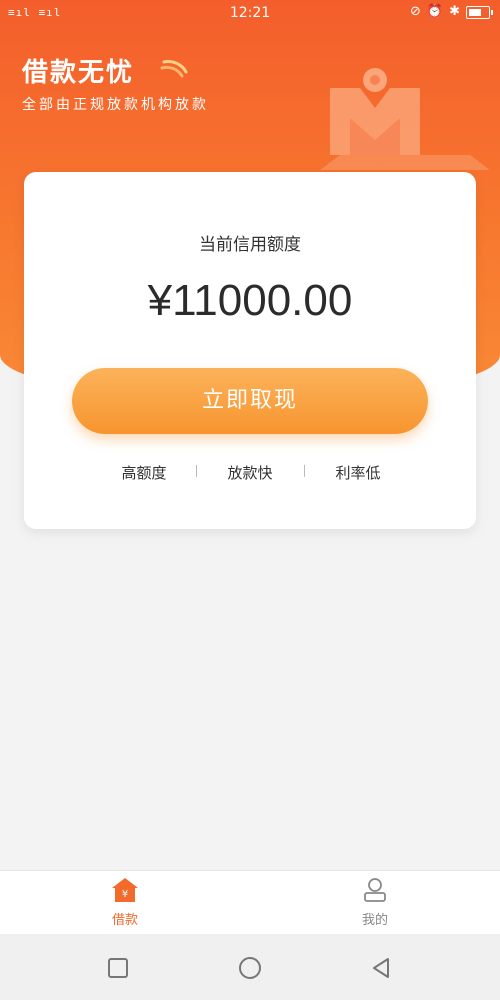 This screenshot has width=500, height=1000. I want to click on loan-home-icon: ¥, so click(125, 890).